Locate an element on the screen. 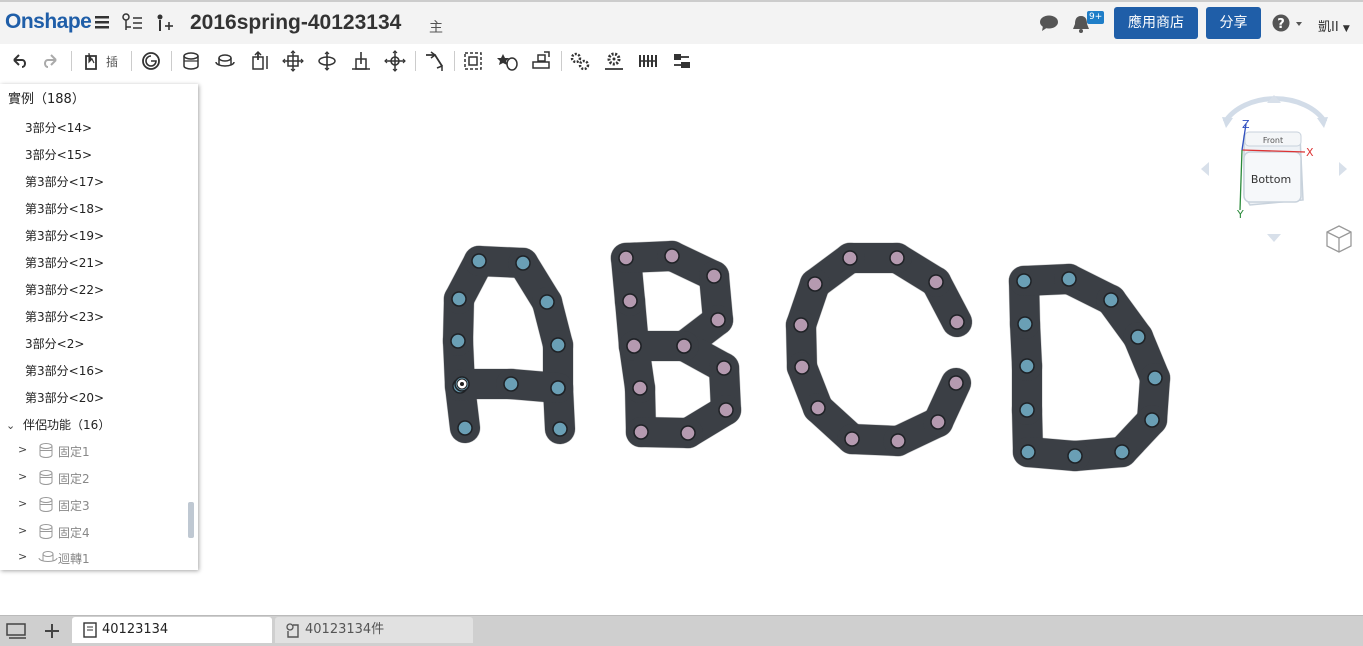  app-store-button: 應用商店 is located at coordinates (1156, 23).